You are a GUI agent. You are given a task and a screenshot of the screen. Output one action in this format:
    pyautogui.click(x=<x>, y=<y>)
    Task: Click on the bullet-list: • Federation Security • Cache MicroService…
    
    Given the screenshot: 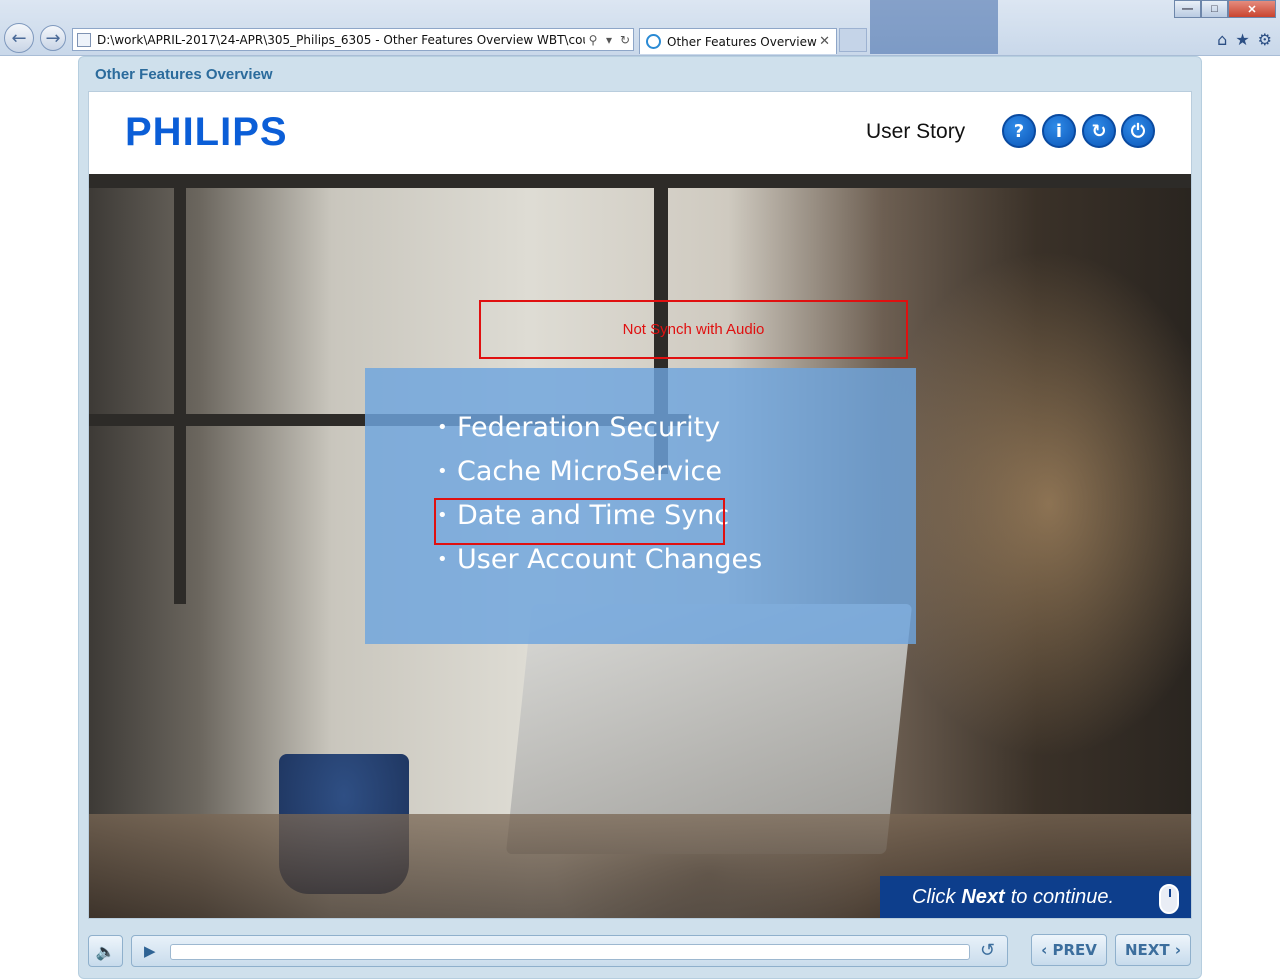 What is the action you would take?
    pyautogui.click(x=599, y=494)
    